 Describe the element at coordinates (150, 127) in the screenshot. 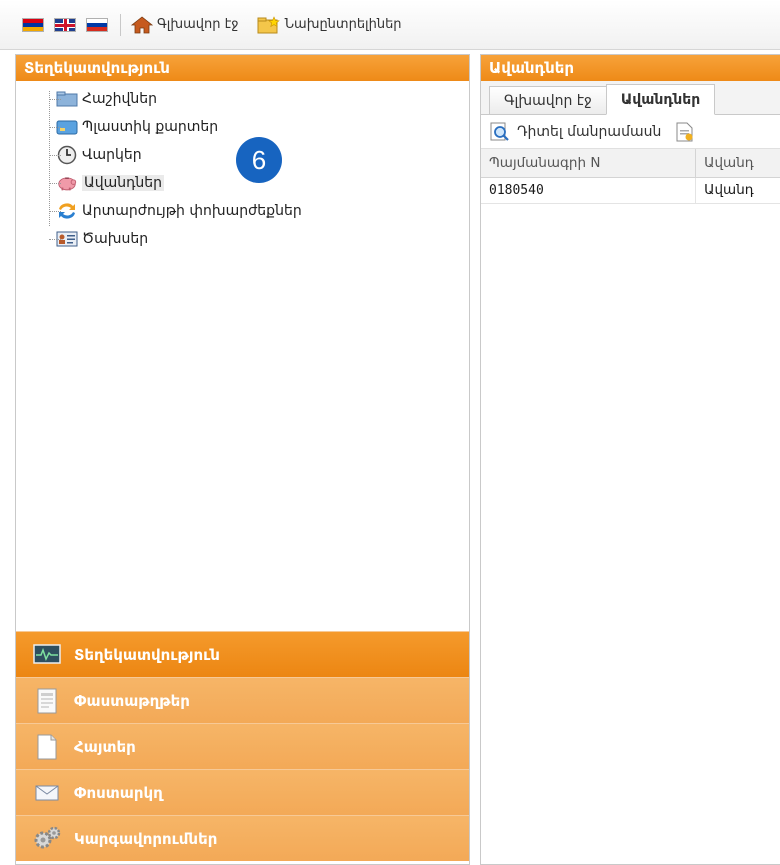

I see `tree-item-label: Պլաստիկ քարտեր` at that location.